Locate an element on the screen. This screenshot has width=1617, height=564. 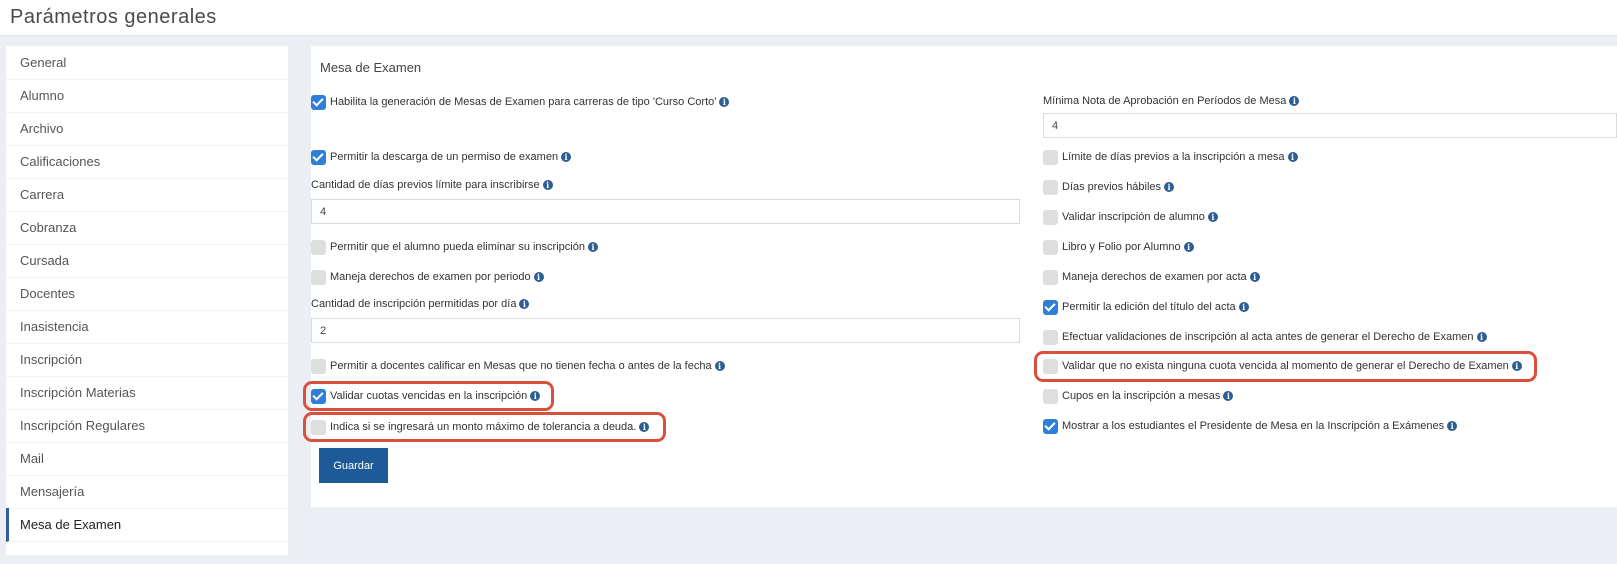
libro-folio-option: Libro y Folio por Alumno i is located at coordinates (1118, 247).